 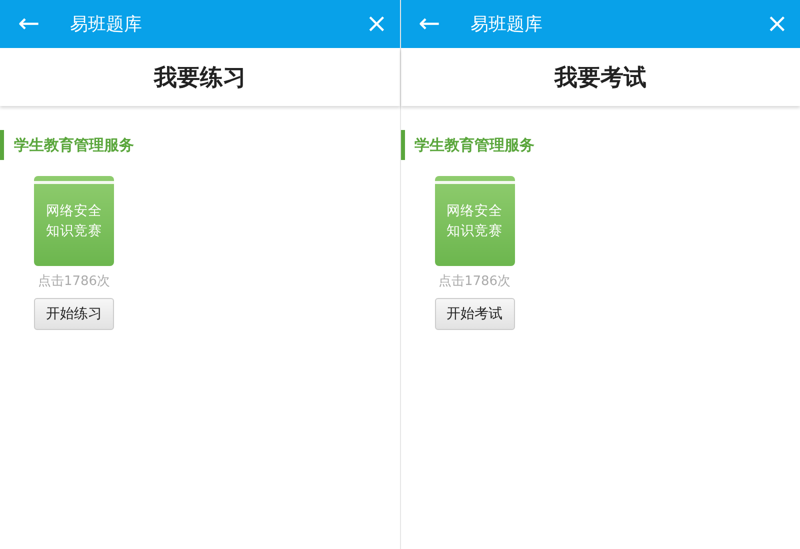 What do you see at coordinates (200, 78) in the screenshot?
I see `page-title: 我要练习` at bounding box center [200, 78].